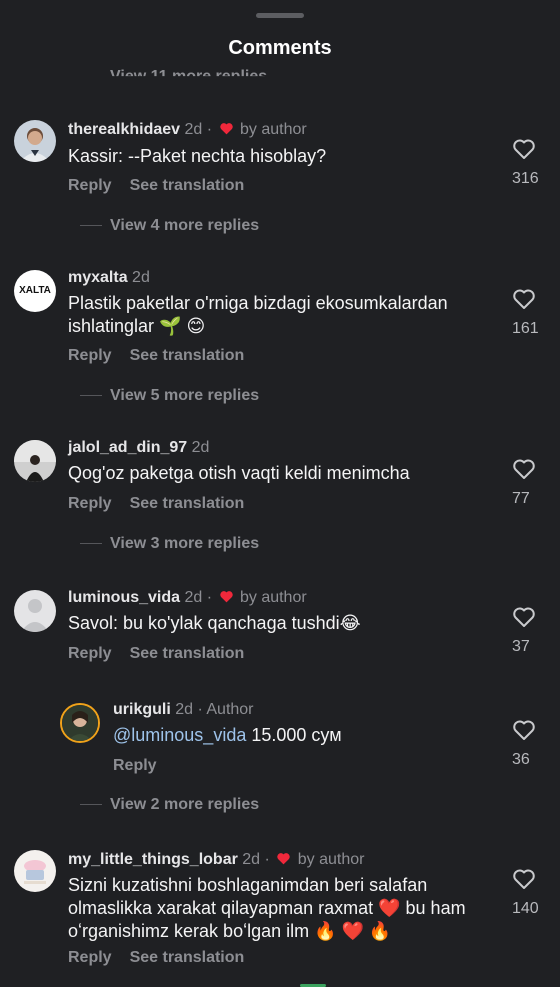 This screenshot has height=987, width=560. I want to click on like-count: 77, so click(521, 498).